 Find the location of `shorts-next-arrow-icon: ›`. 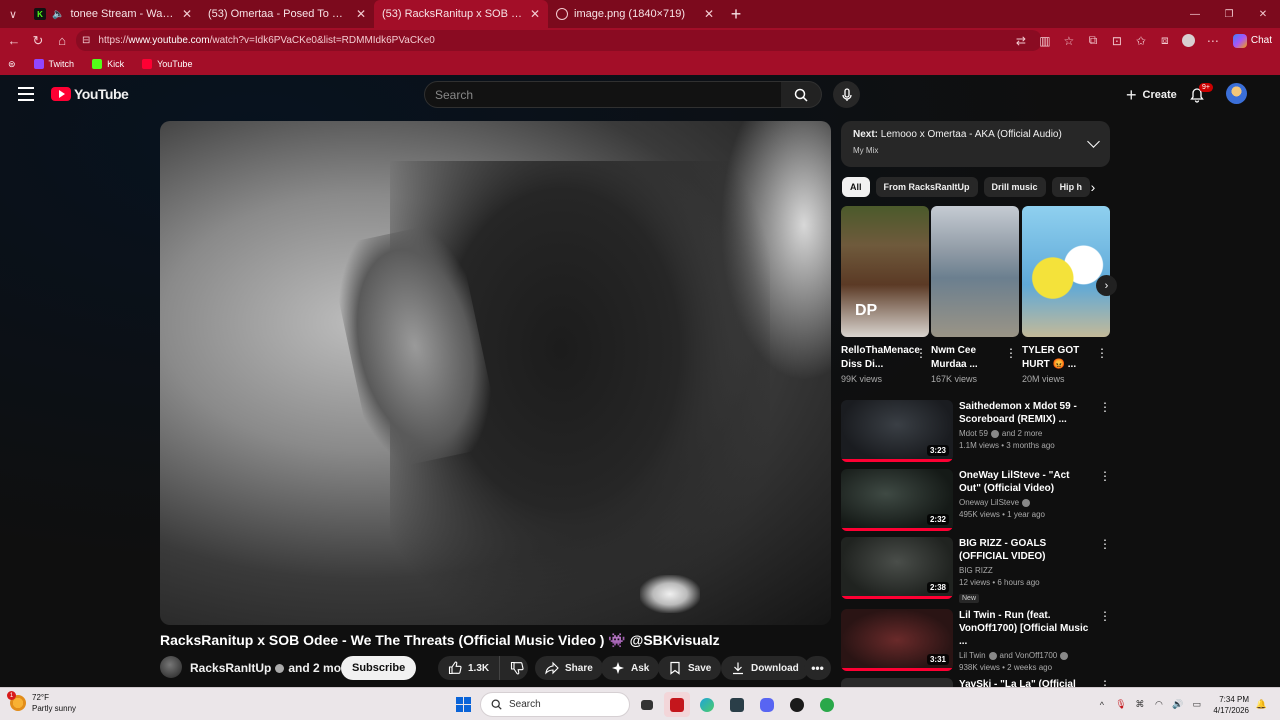

shorts-next-arrow-icon: › is located at coordinates (1106, 285).